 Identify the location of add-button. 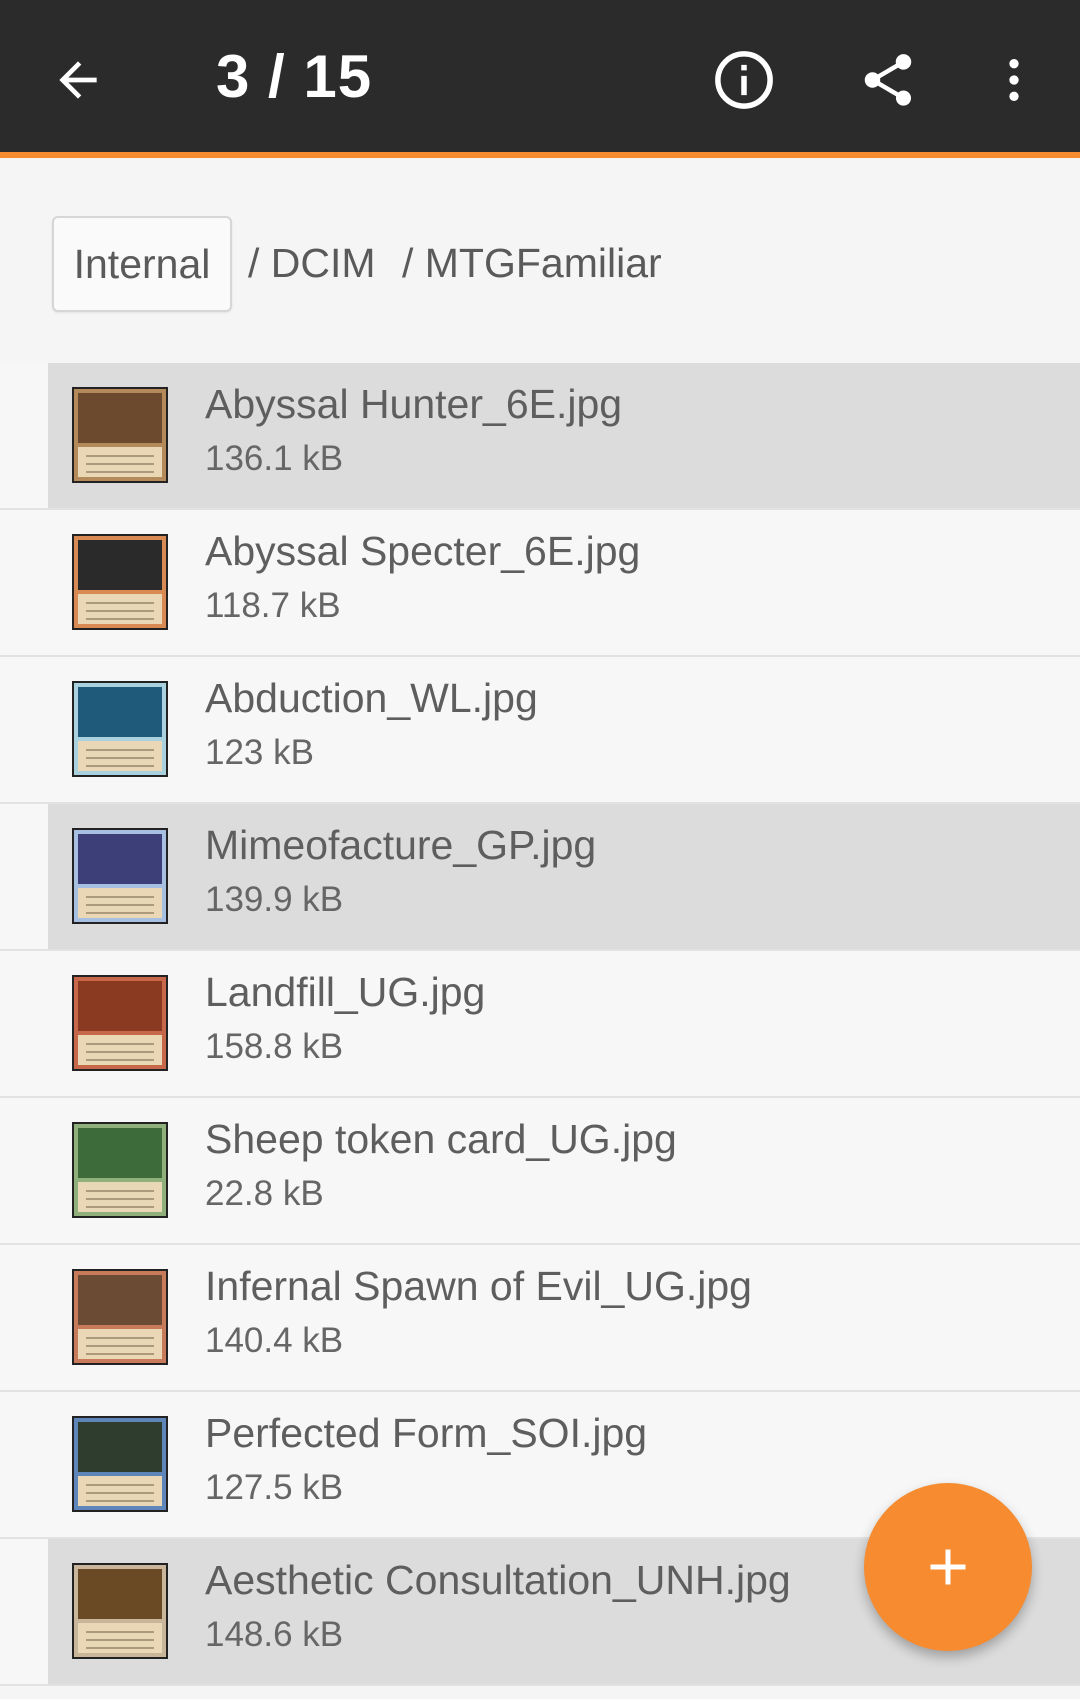
(948, 1567).